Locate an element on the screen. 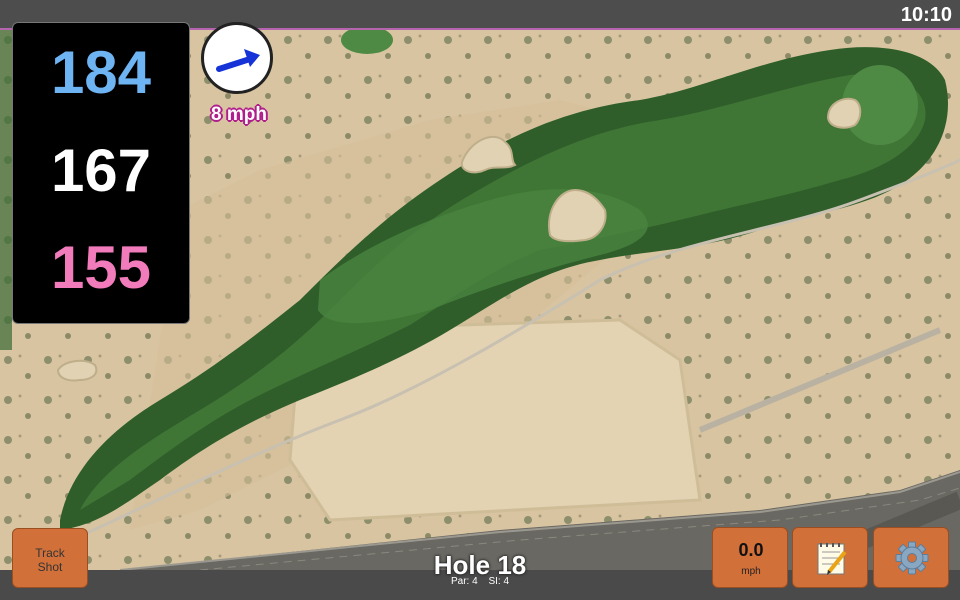 This screenshot has width=960, height=600. track-shot-label-line1: Track is located at coordinates (50, 553).